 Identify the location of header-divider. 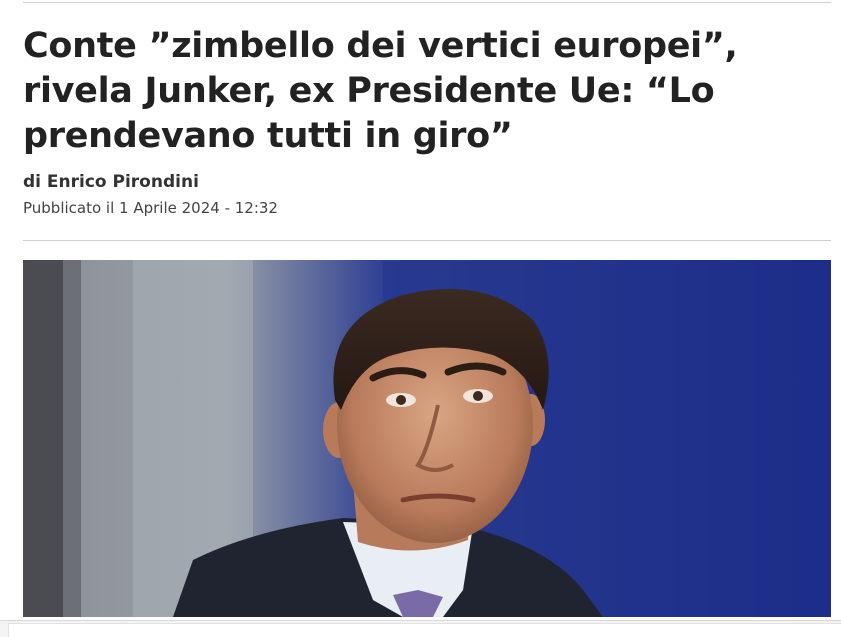
(427, 240).